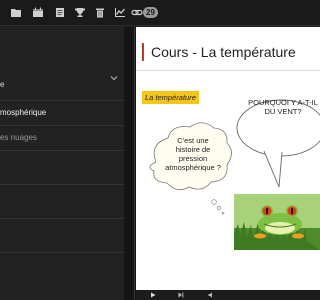 This screenshot has width=320, height=300. I want to click on next-icon, so click(181, 295).